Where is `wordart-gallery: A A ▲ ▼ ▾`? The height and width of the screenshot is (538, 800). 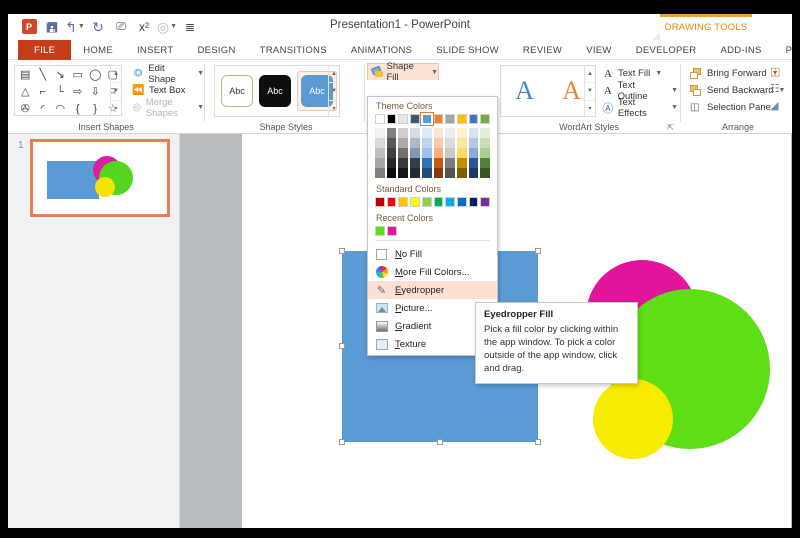 wordart-gallery: A A ▲ ▼ ▾ is located at coordinates (548, 91).